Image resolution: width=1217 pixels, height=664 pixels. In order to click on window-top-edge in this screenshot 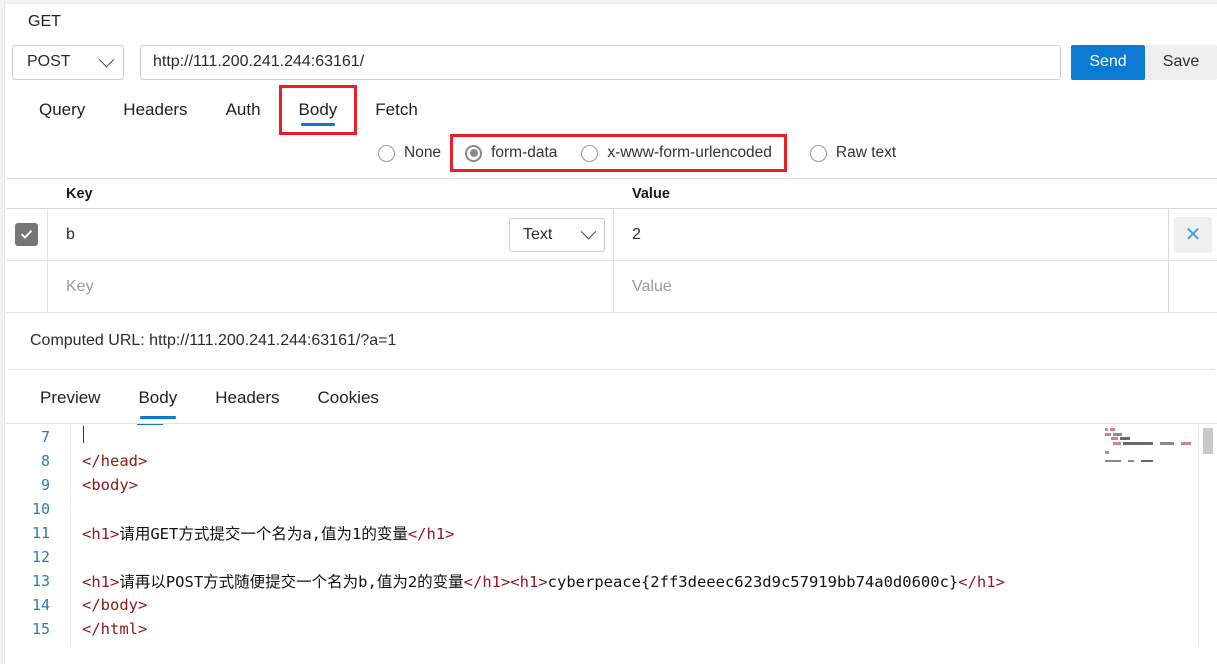, I will do `click(611, 2)`.